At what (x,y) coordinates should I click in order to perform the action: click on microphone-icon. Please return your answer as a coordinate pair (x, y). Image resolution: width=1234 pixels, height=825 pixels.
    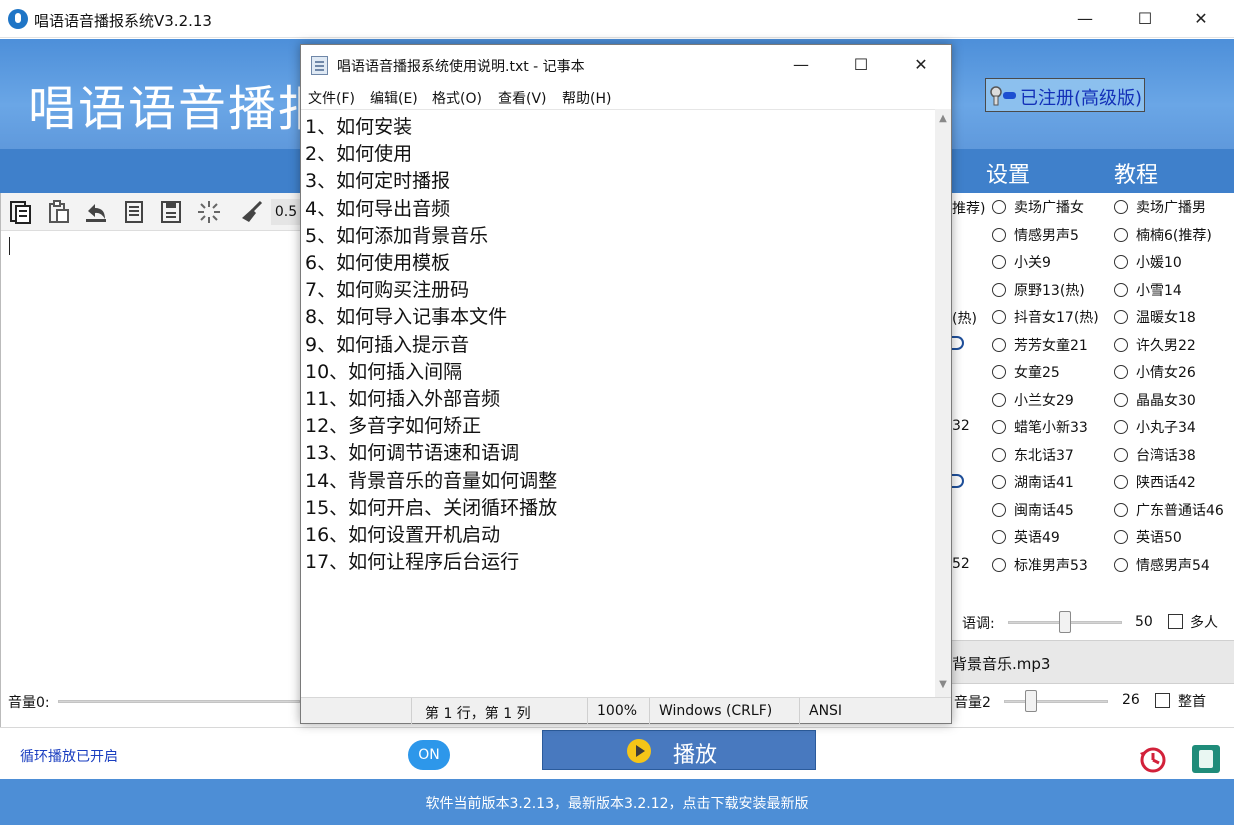
    Looking at the image, I should click on (18, 19).